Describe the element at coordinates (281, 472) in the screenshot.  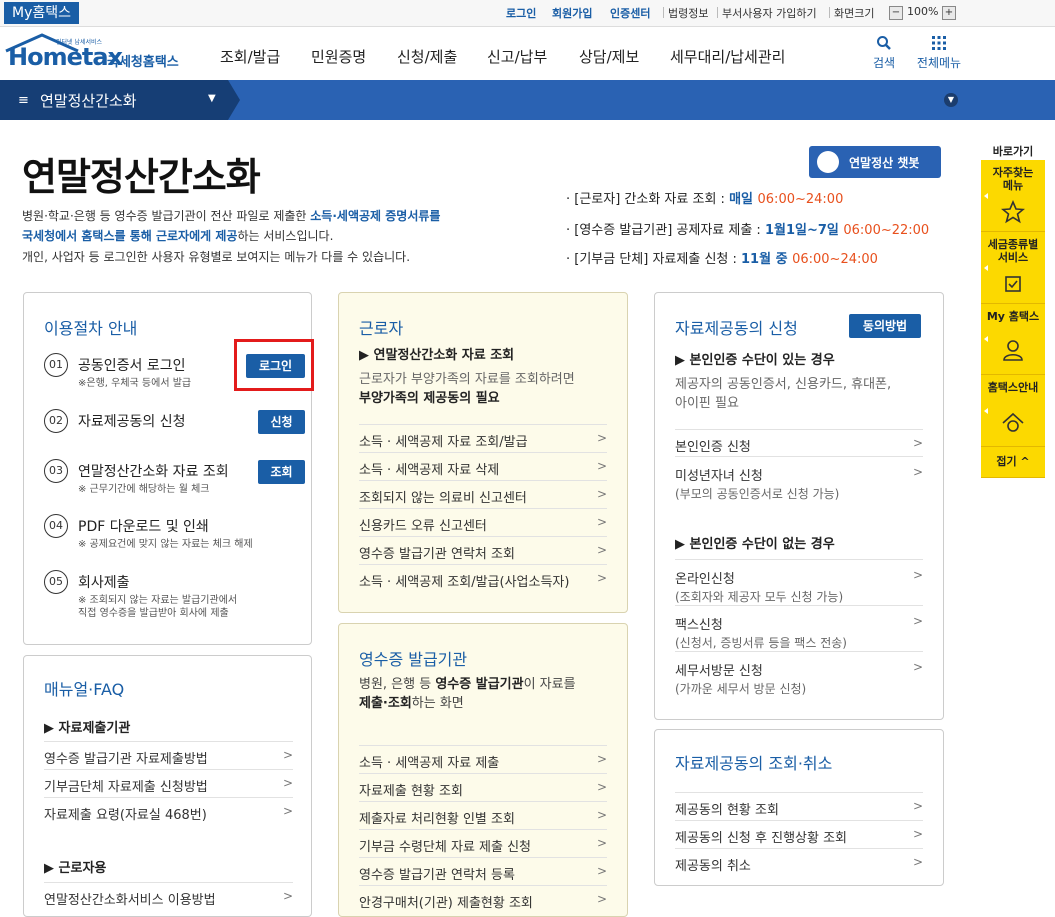
I see `inquiry-button: 조회` at that location.